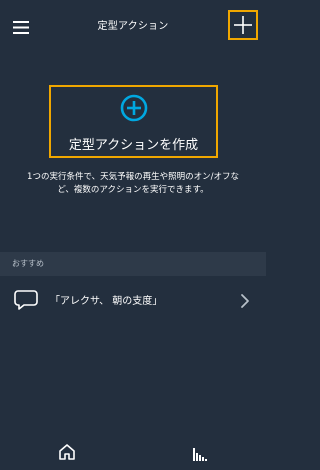 This screenshot has height=470, width=320. Describe the element at coordinates (134, 108) in the screenshot. I see `plus-circle-icon` at that location.